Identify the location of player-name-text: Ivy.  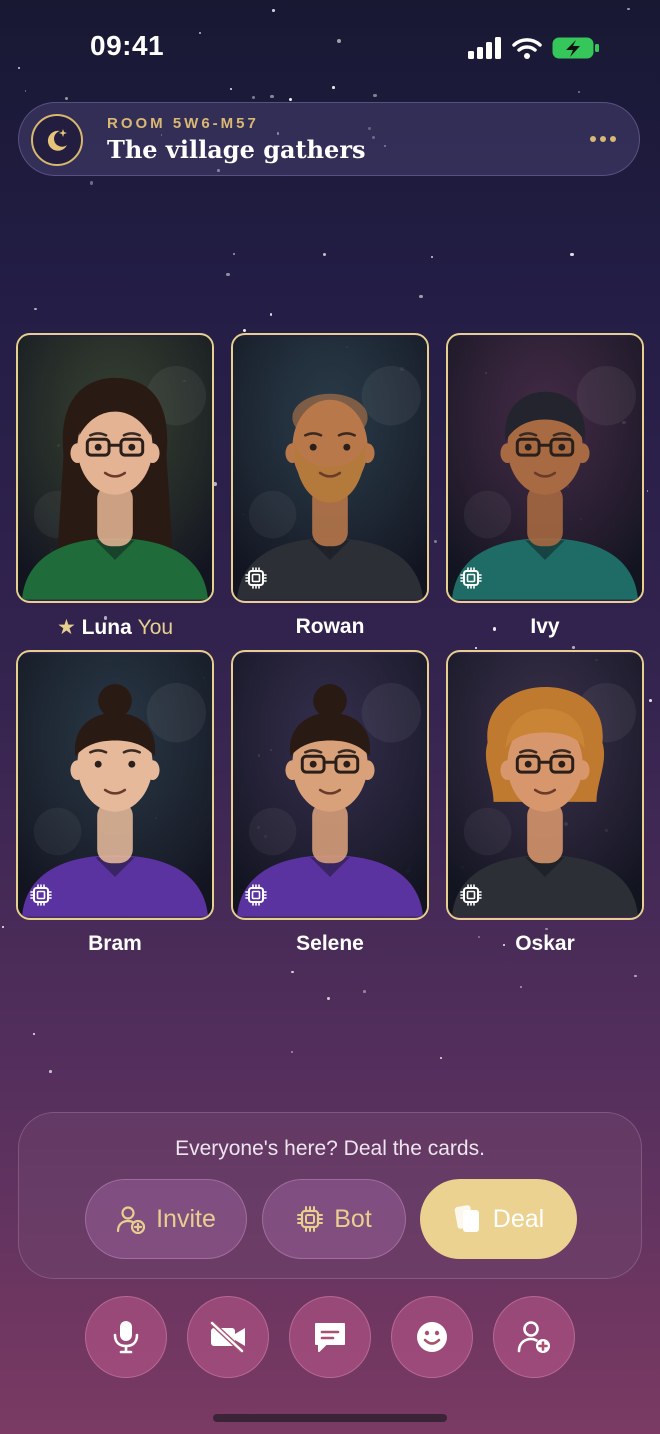
(545, 626).